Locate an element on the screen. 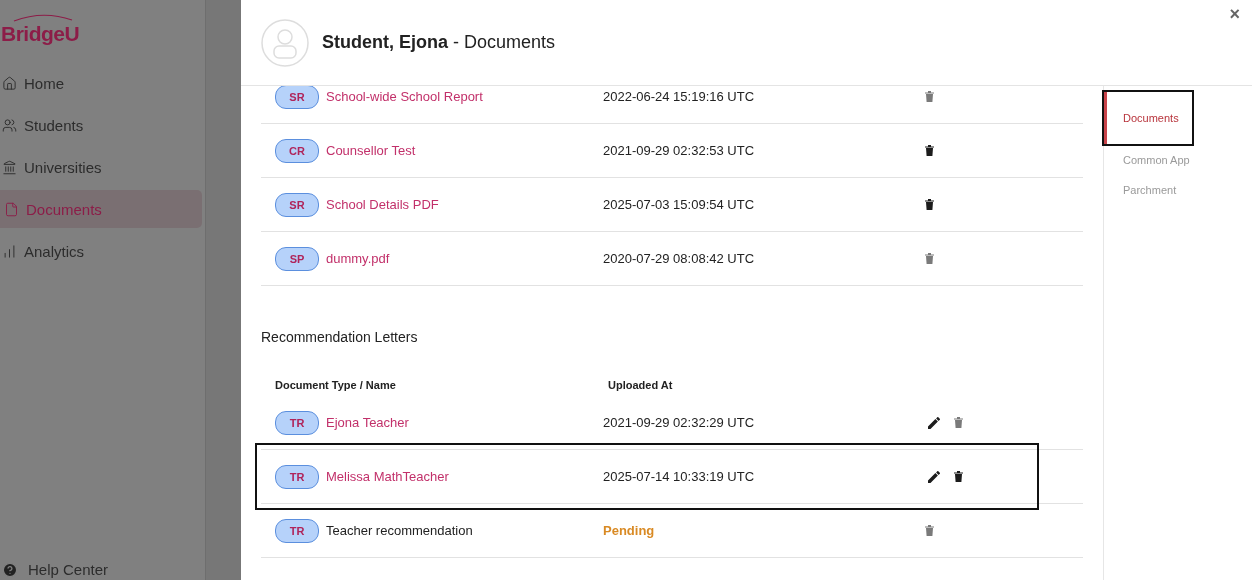 The height and width of the screenshot is (580, 1252). nav-label: Documents is located at coordinates (64, 209).